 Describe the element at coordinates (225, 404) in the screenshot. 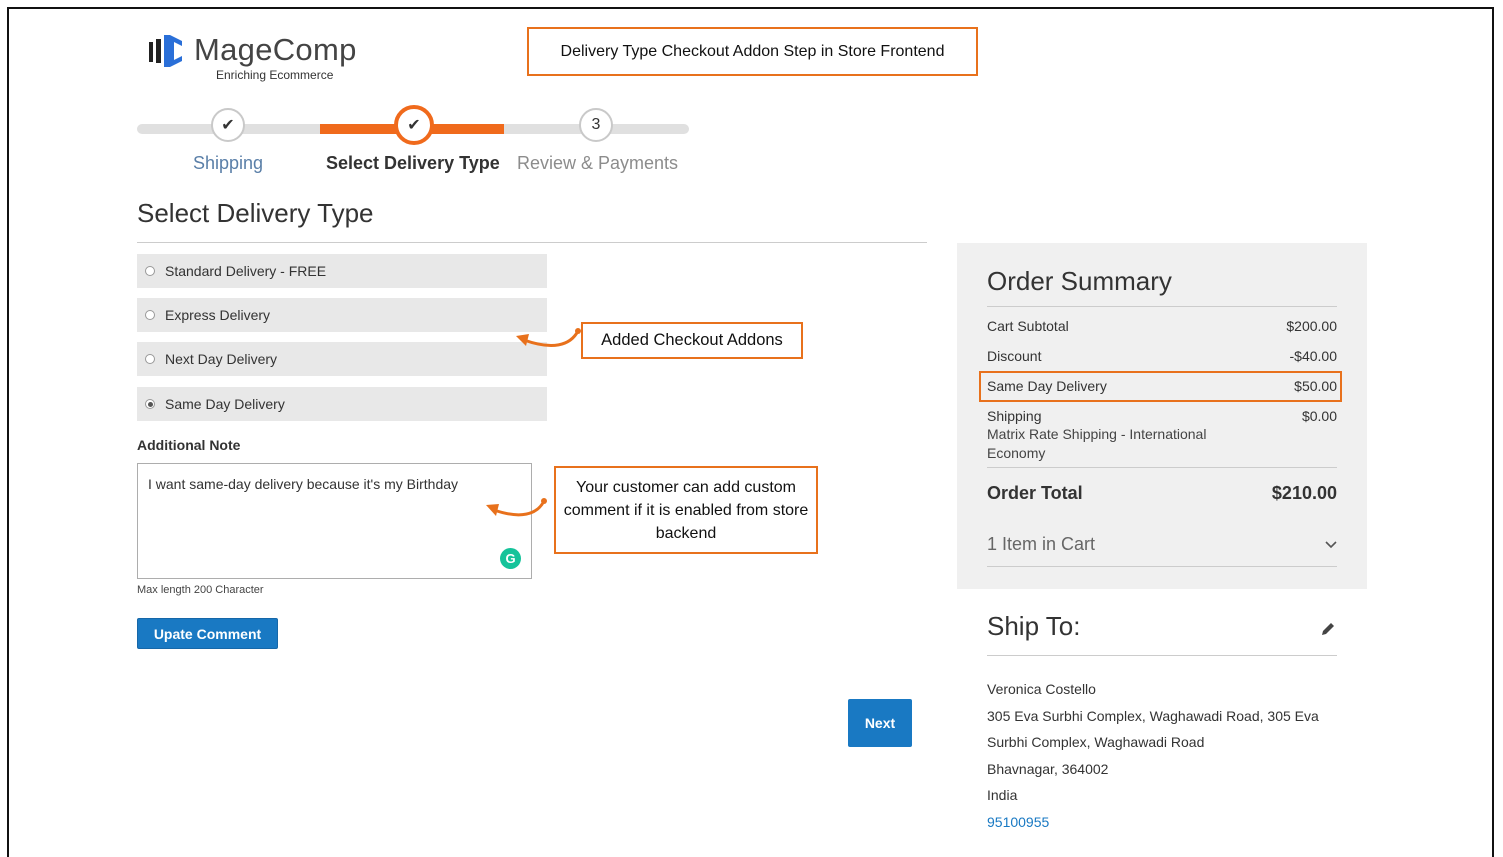

I see `option-label: Same Day Delivery` at that location.